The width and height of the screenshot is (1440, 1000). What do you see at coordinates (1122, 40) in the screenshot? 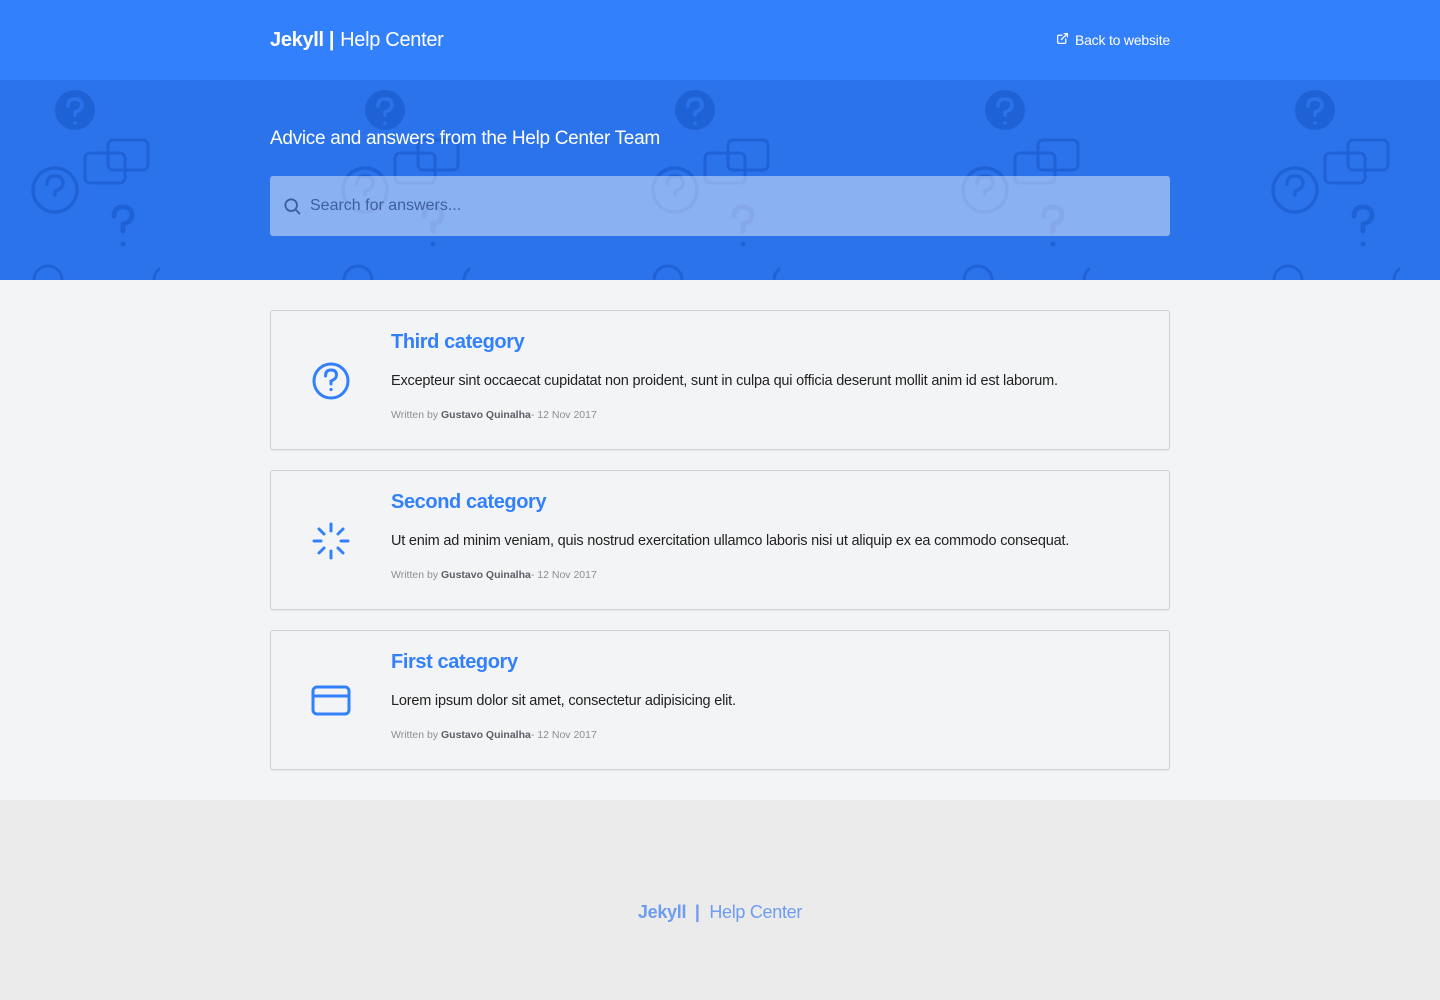
I see `back-to-website-label: Back to website` at bounding box center [1122, 40].